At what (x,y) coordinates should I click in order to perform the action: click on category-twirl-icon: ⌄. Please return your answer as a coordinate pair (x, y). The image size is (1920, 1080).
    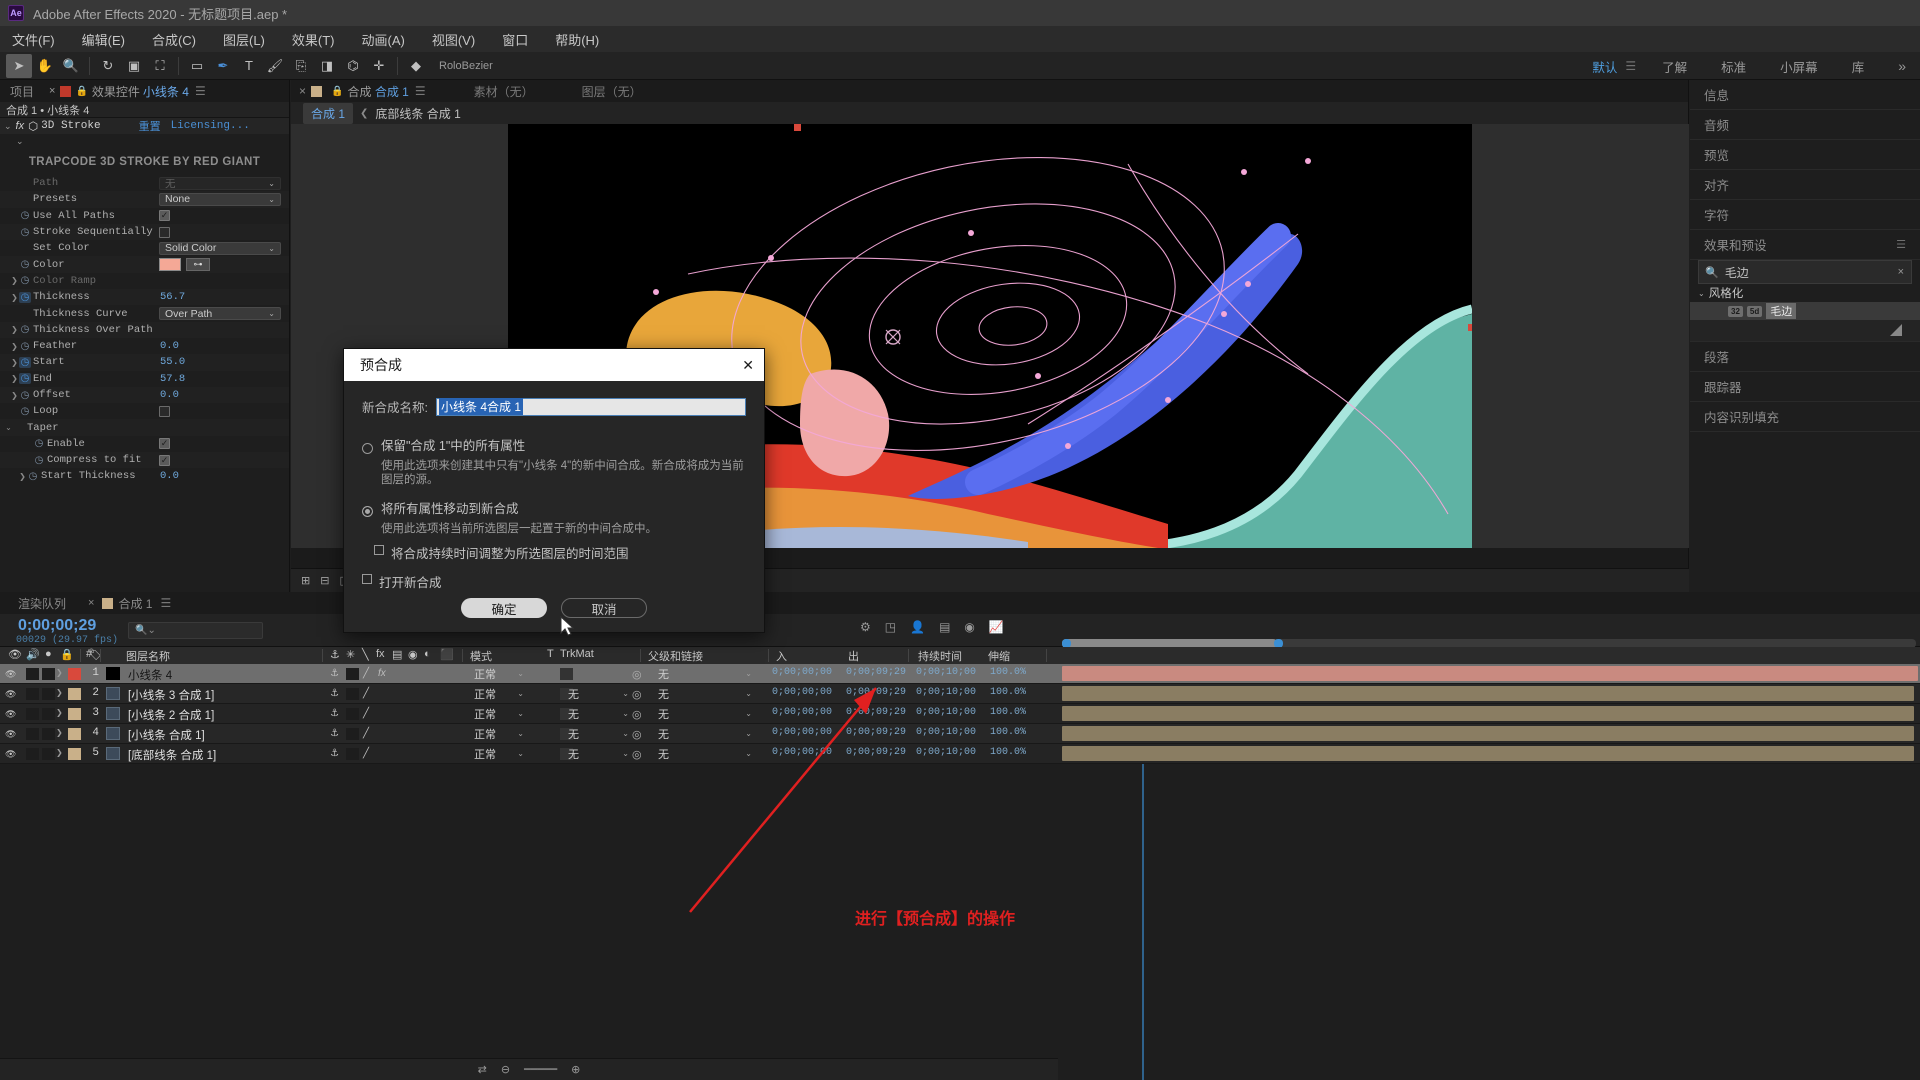
    Looking at the image, I should click on (1701, 293).